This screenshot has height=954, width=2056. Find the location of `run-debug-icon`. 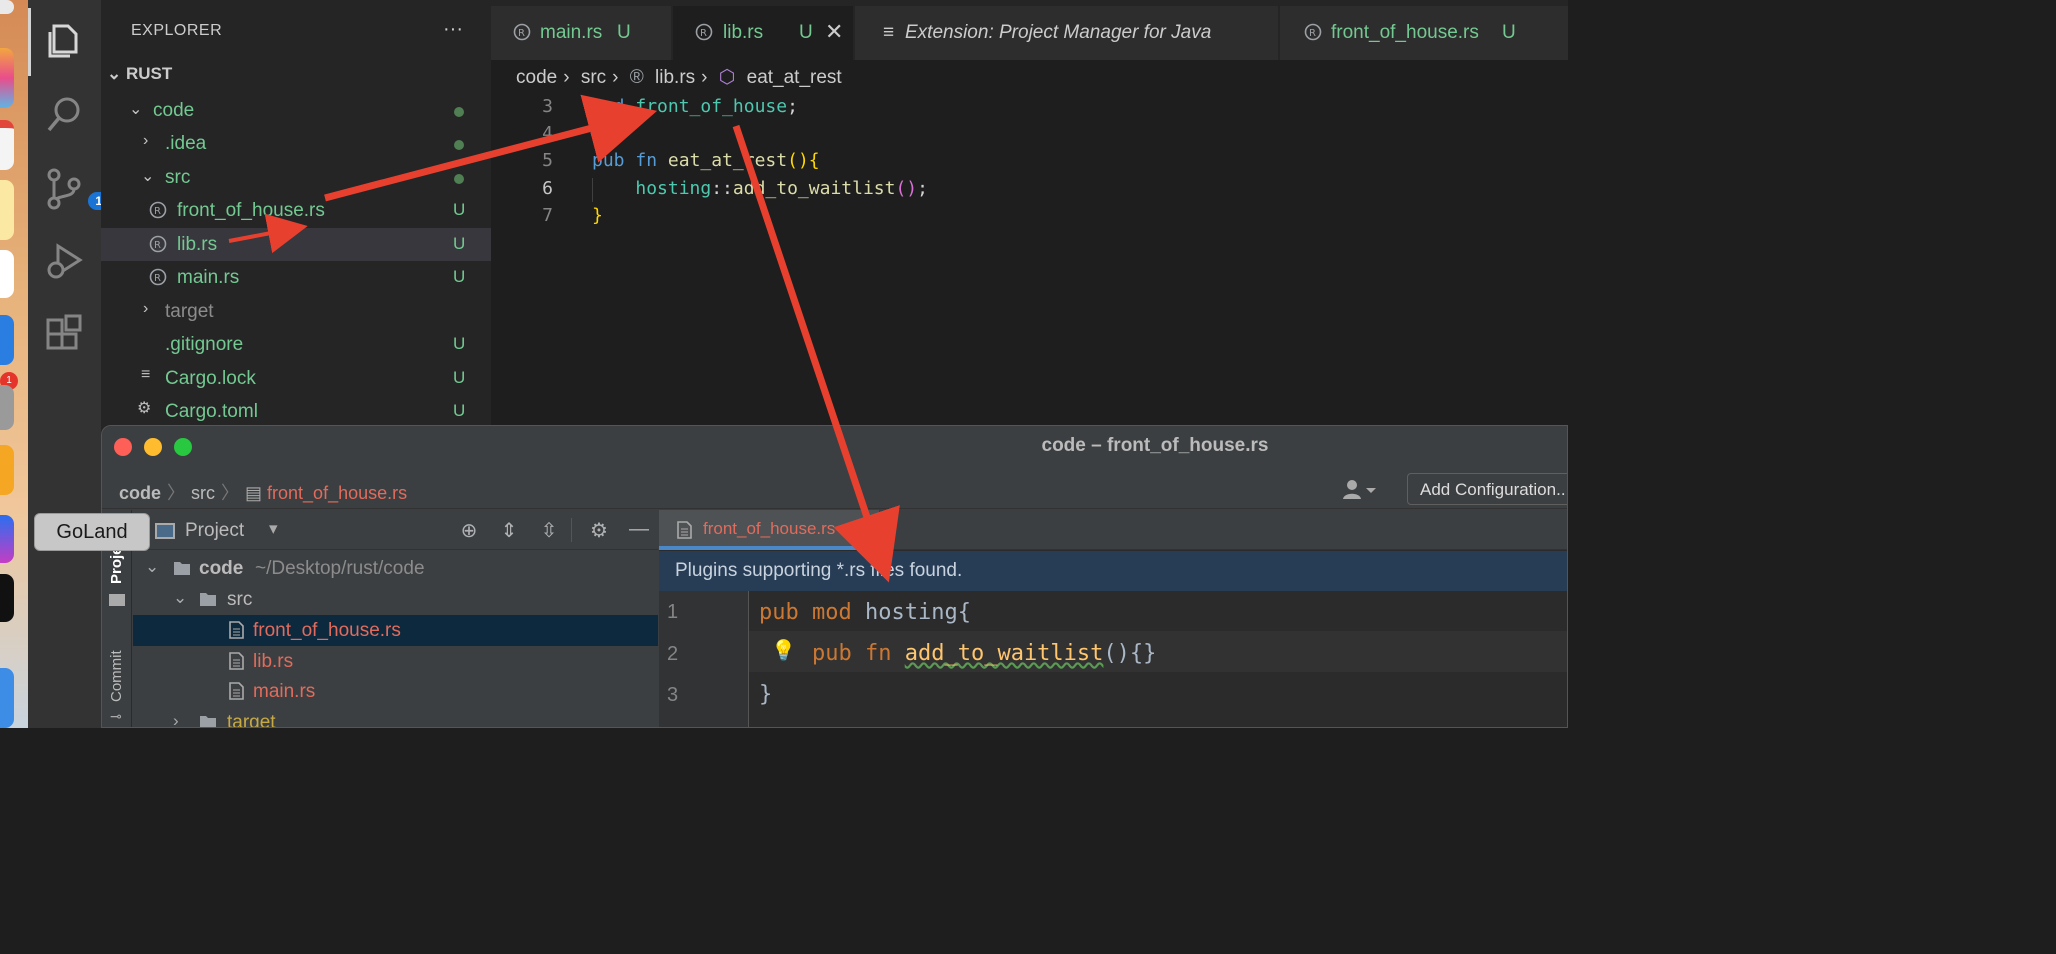

run-debug-icon is located at coordinates (64, 262).